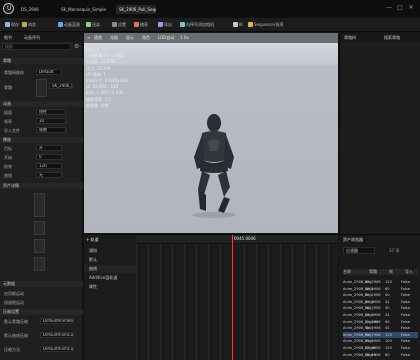  Describe the element at coordinates (388, 282) in the screenshot. I see `asset-cell: 120` at that location.